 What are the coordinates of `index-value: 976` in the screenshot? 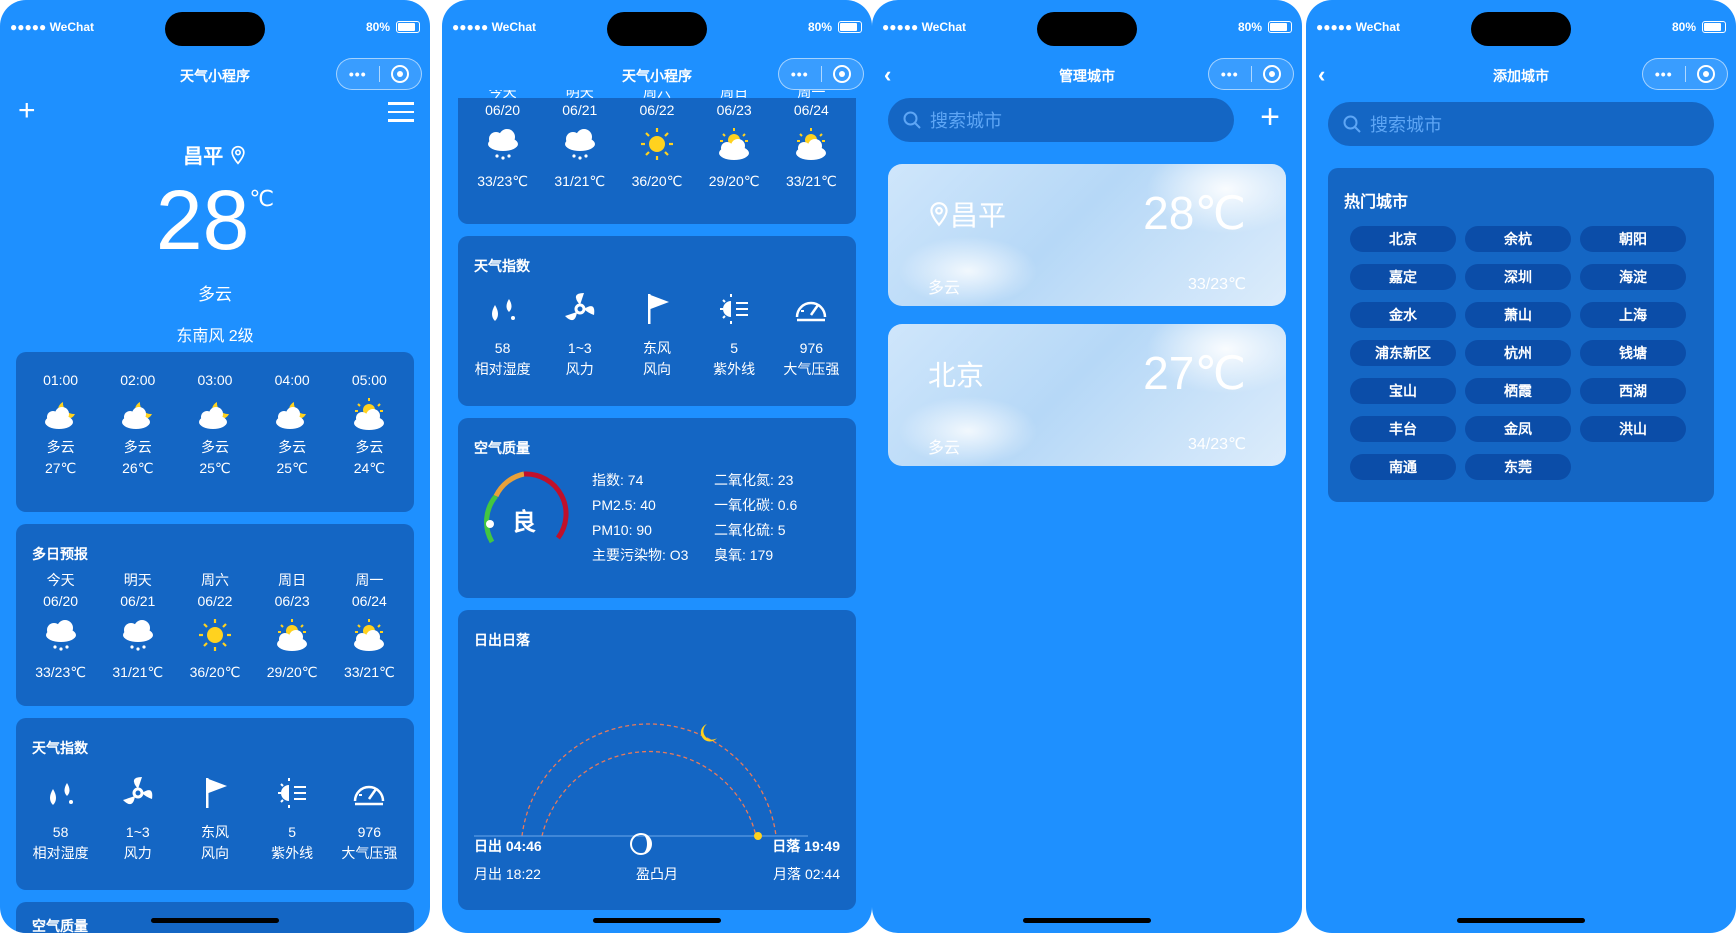 It's located at (369, 832).